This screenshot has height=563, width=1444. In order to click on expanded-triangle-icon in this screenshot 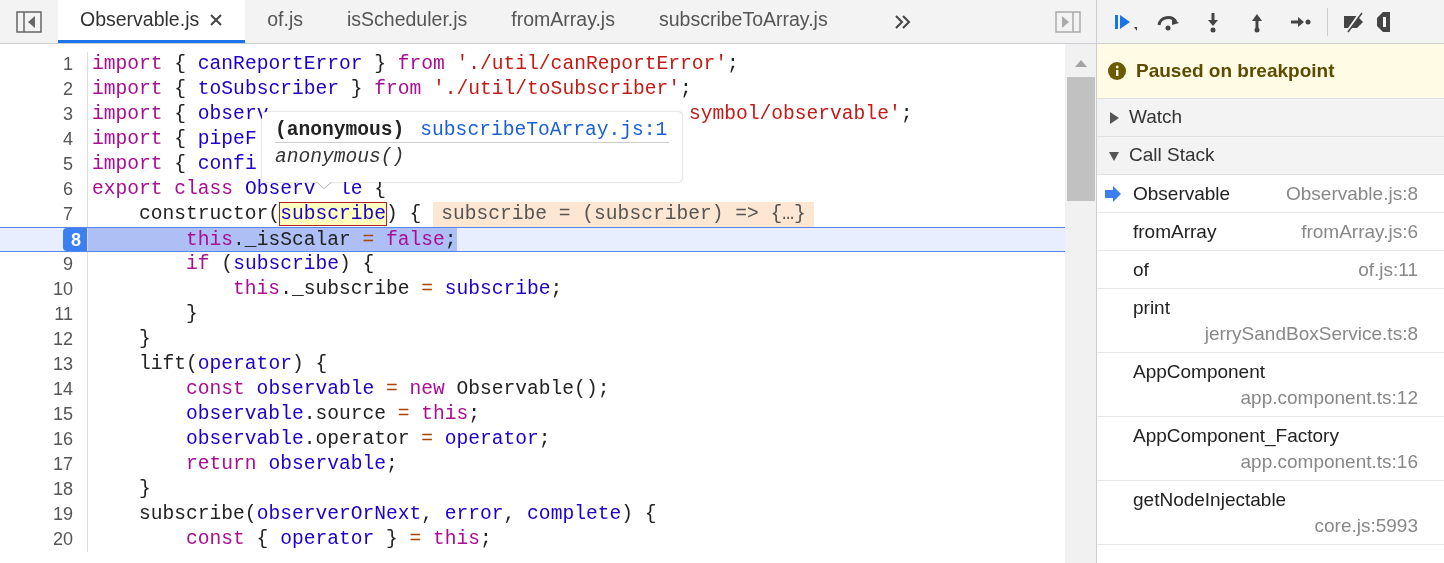, I will do `click(1114, 155)`.